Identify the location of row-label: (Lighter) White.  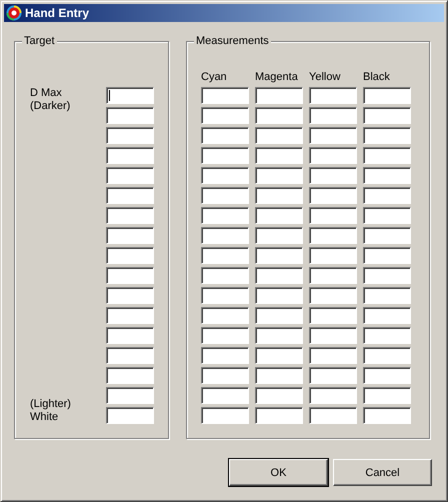
(51, 411).